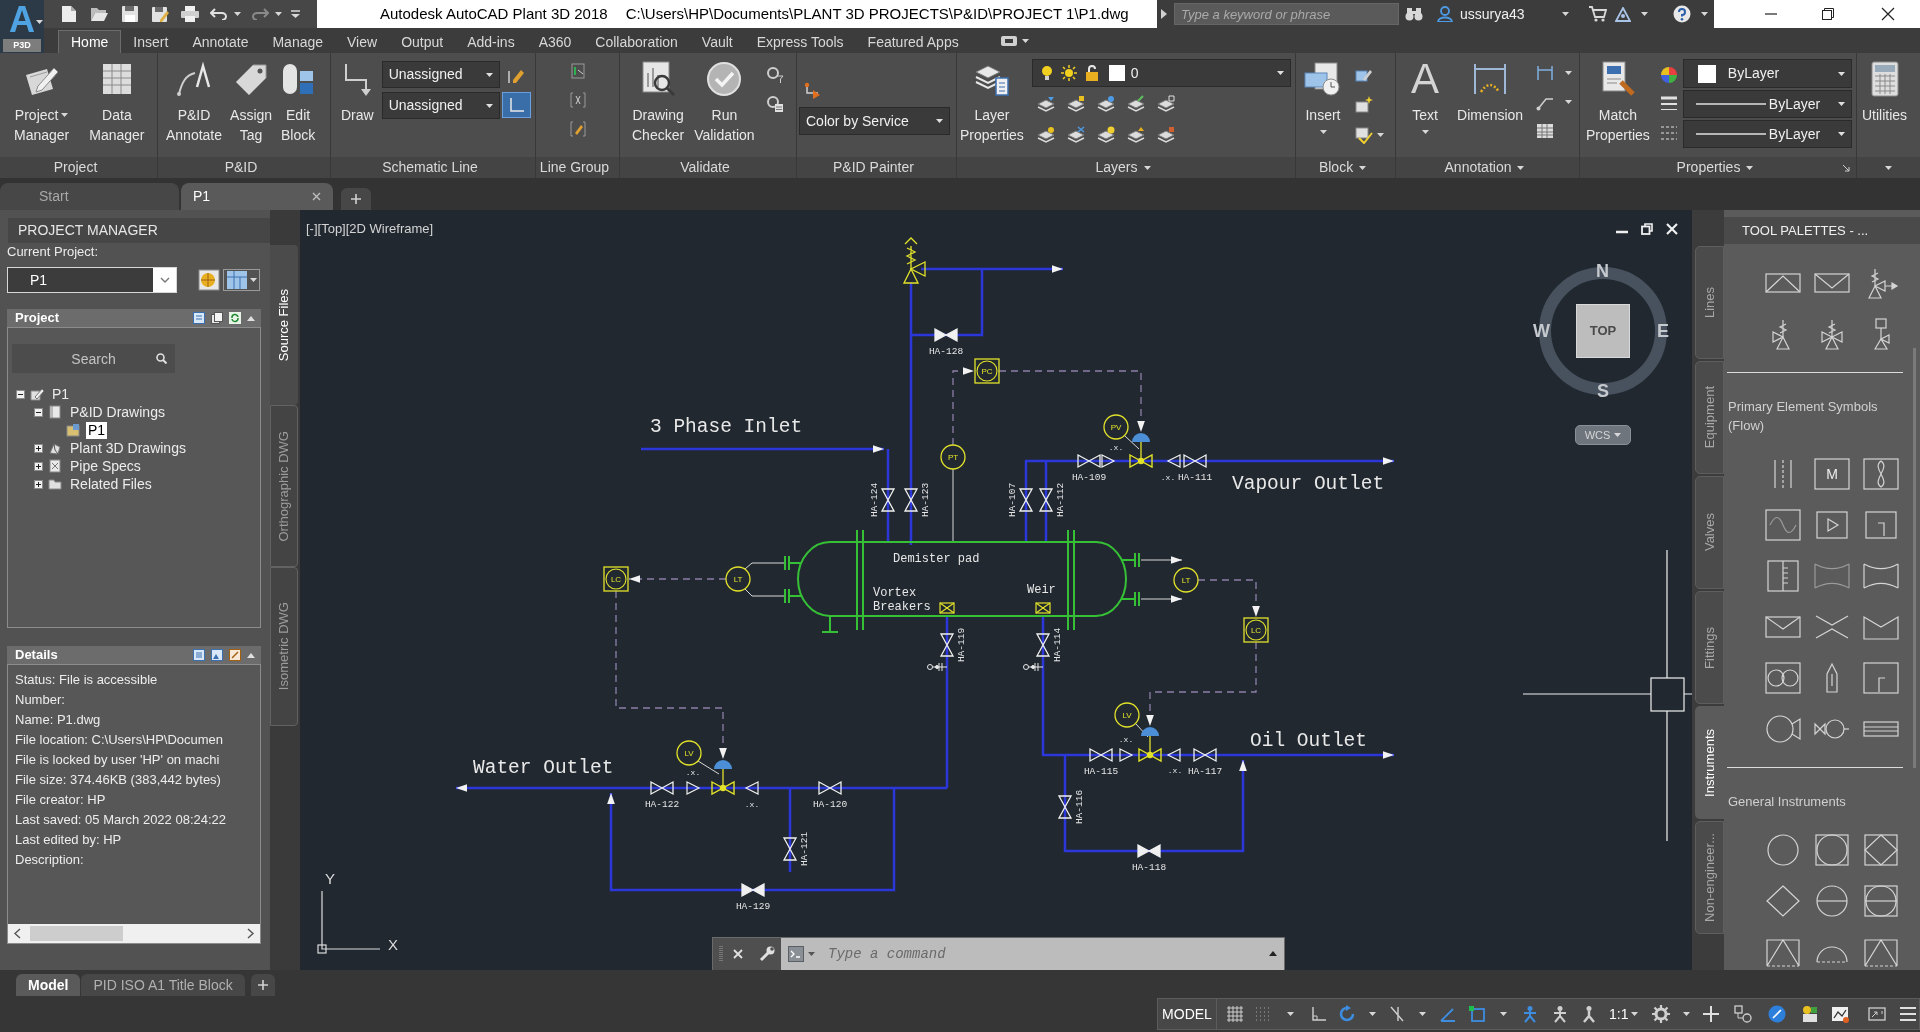 The height and width of the screenshot is (1032, 1920). What do you see at coordinates (1709, 762) in the screenshot?
I see `palette-tab: Instruments` at bounding box center [1709, 762].